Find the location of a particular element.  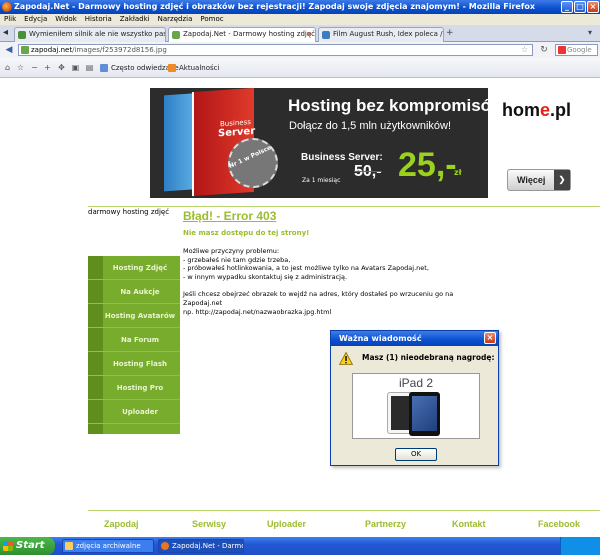

error-subtitle: Nie masz dostępu do tej strony! is located at coordinates (246, 233).